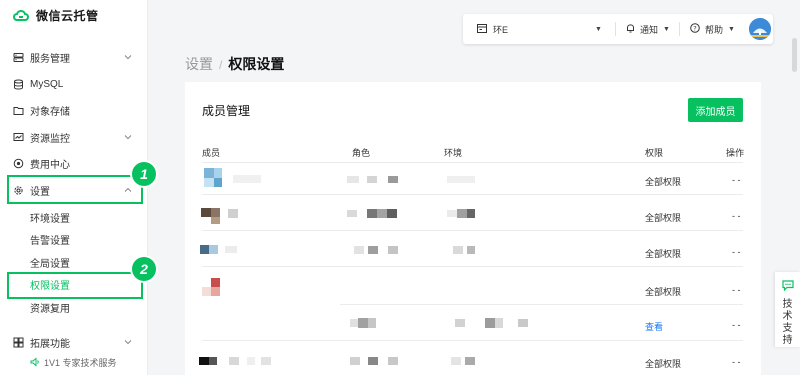 The image size is (800, 375). What do you see at coordinates (18, 110) in the screenshot?
I see `folder-icon` at bounding box center [18, 110].